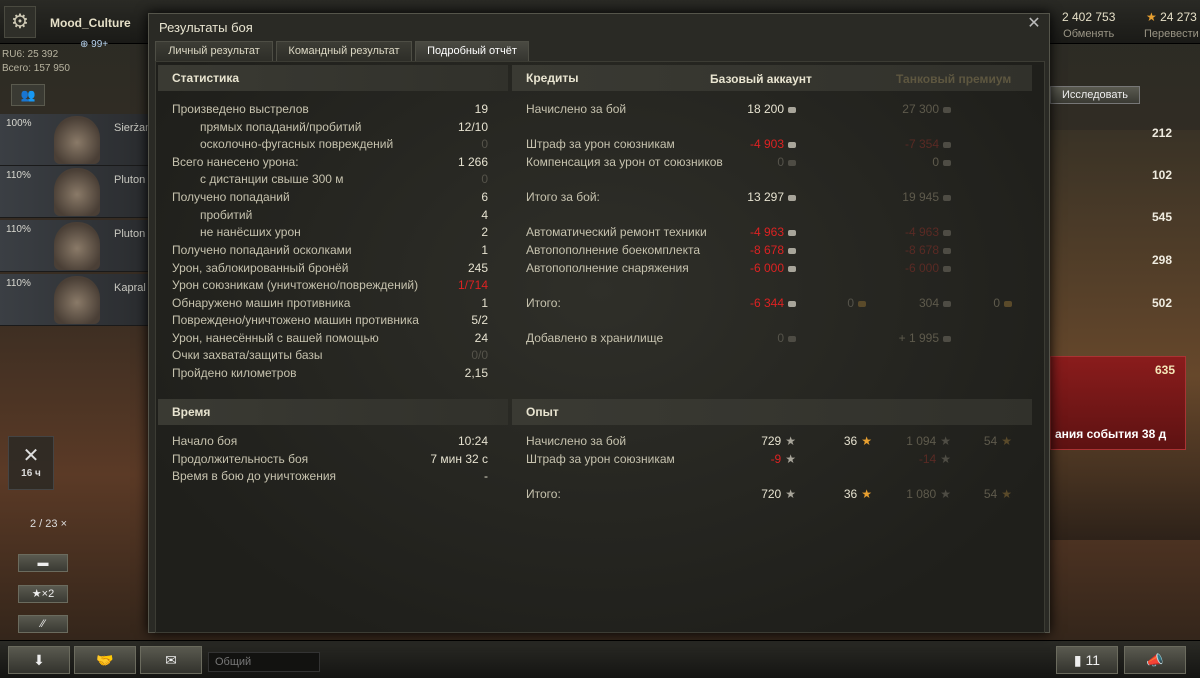 Image resolution: width=1200 pixels, height=678 pixels. Describe the element at coordinates (766, 303) in the screenshot. I see `credit-base-amount: -6 344` at that location.